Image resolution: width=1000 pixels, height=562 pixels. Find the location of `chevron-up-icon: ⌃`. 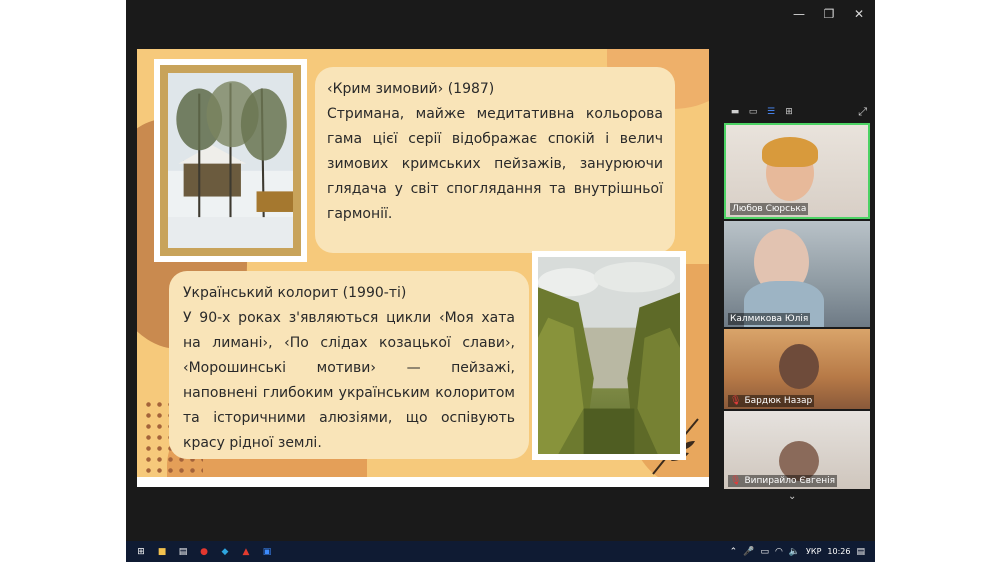

chevron-up-icon: ⌃ is located at coordinates (734, 552).